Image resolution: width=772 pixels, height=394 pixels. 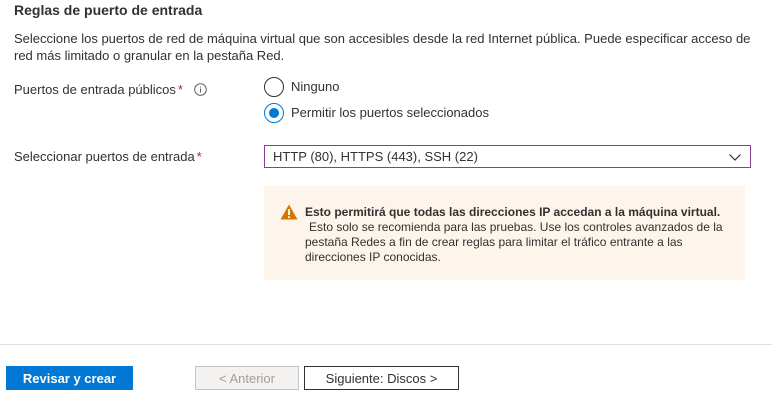 I want to click on radio-option-allow-selected: Permitir los puertos seleccionados, so click(x=376, y=113).